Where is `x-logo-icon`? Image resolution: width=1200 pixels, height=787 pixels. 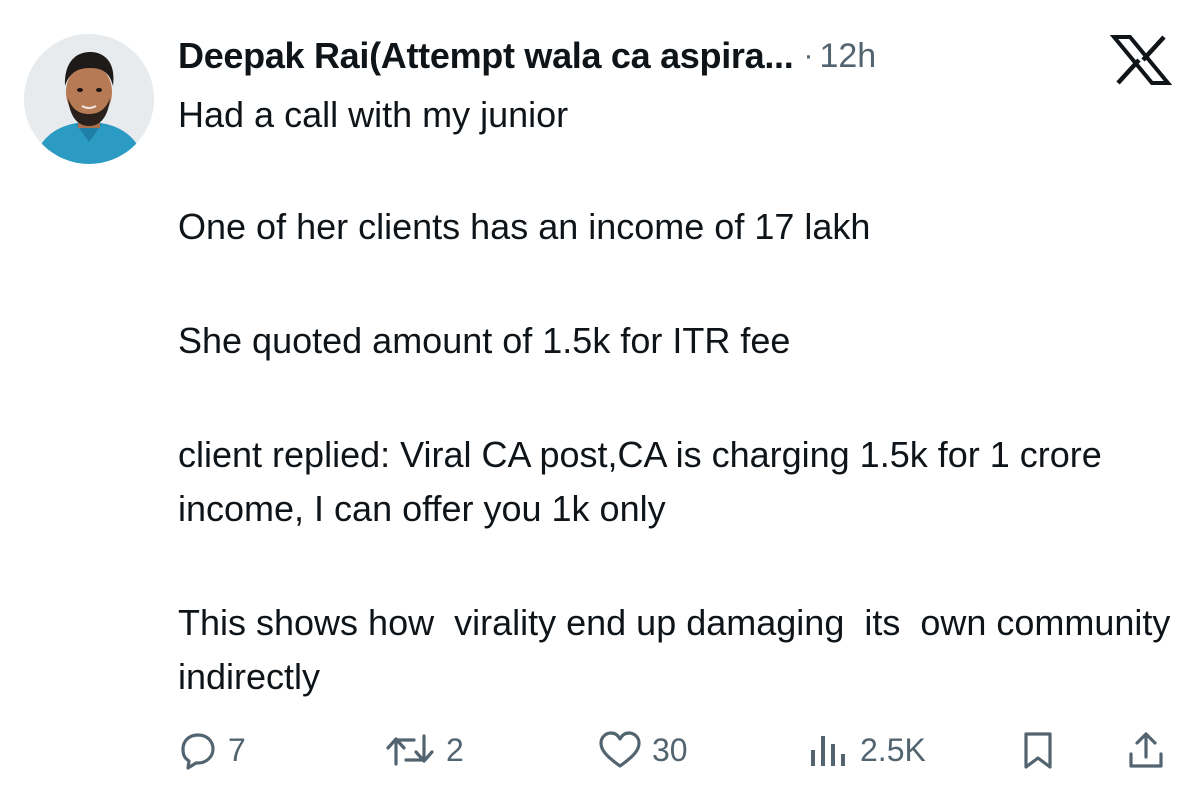
x-logo-icon is located at coordinates (1141, 60).